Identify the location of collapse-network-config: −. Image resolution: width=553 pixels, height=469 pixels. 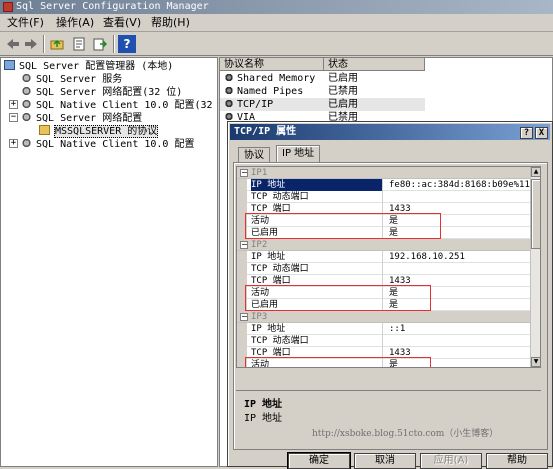
(13, 117).